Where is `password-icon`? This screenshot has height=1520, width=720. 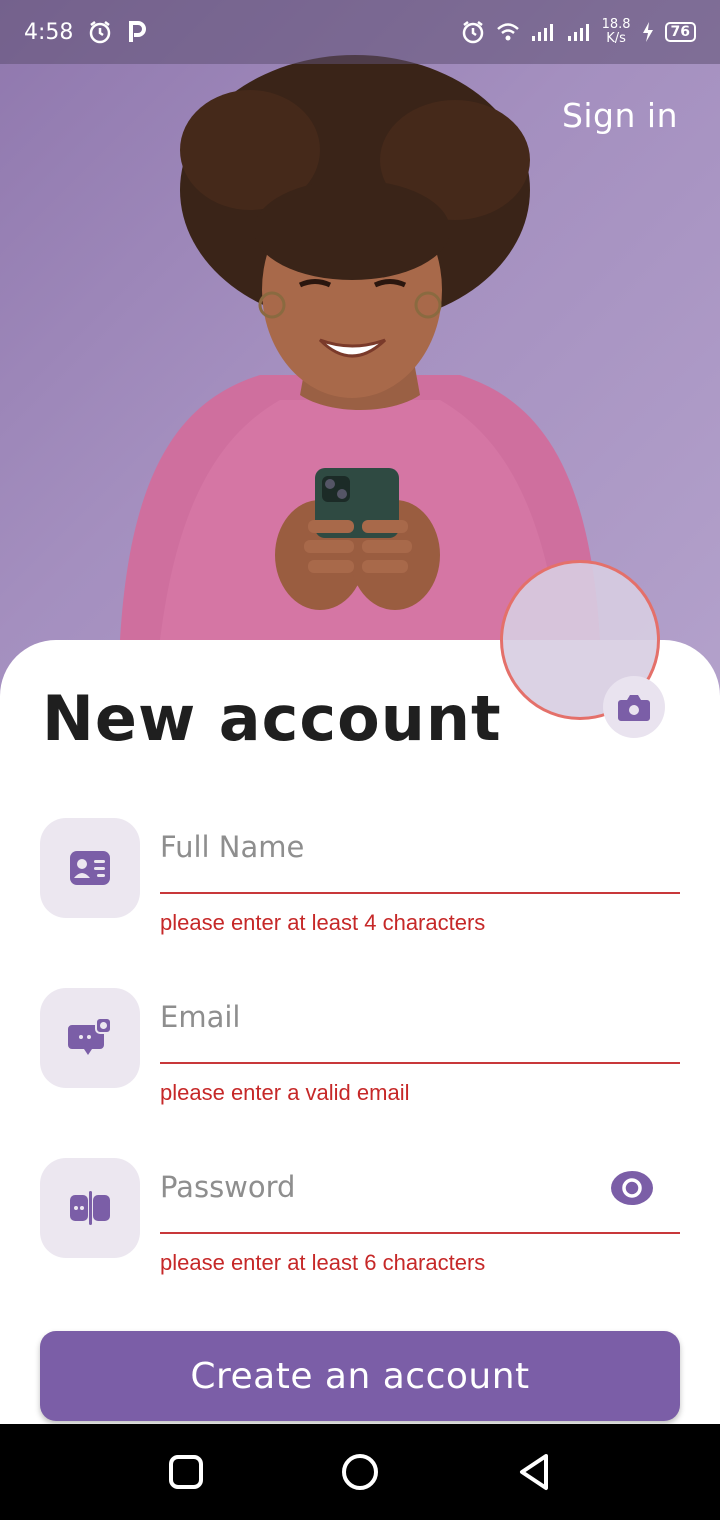 password-icon is located at coordinates (90, 1208).